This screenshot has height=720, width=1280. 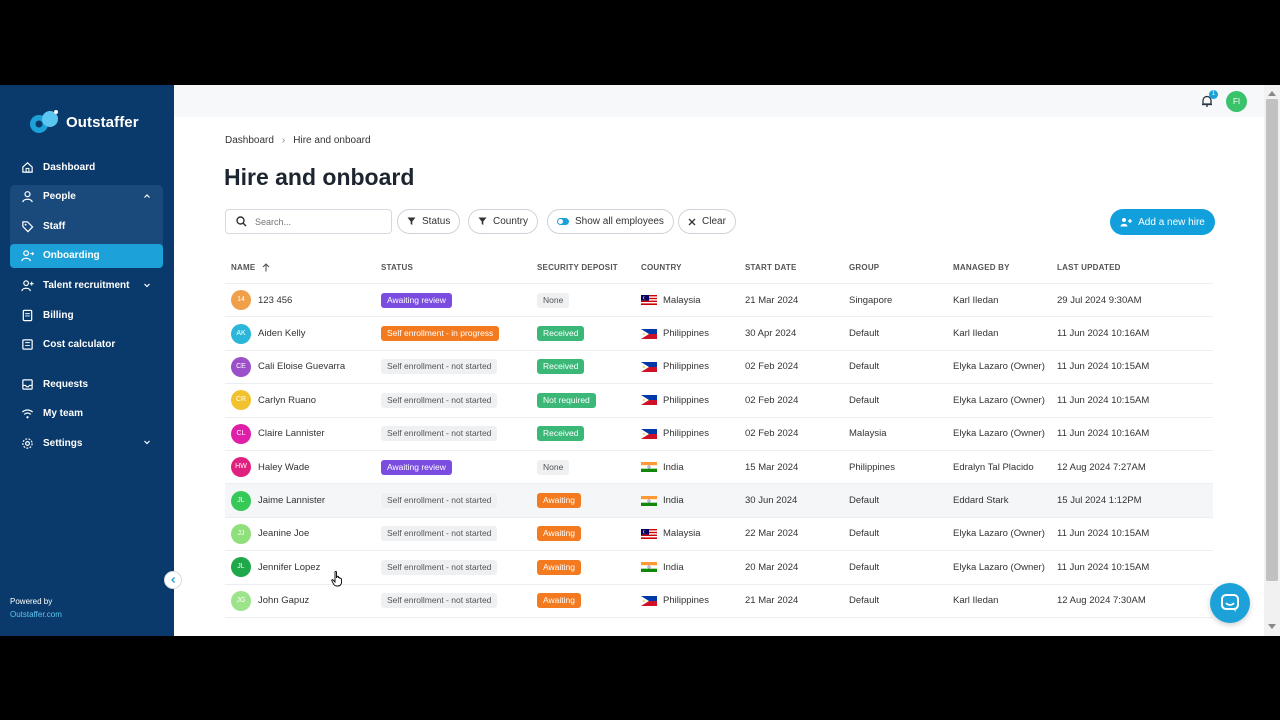 I want to click on sidebar-item-label: Settings, so click(x=63, y=443).